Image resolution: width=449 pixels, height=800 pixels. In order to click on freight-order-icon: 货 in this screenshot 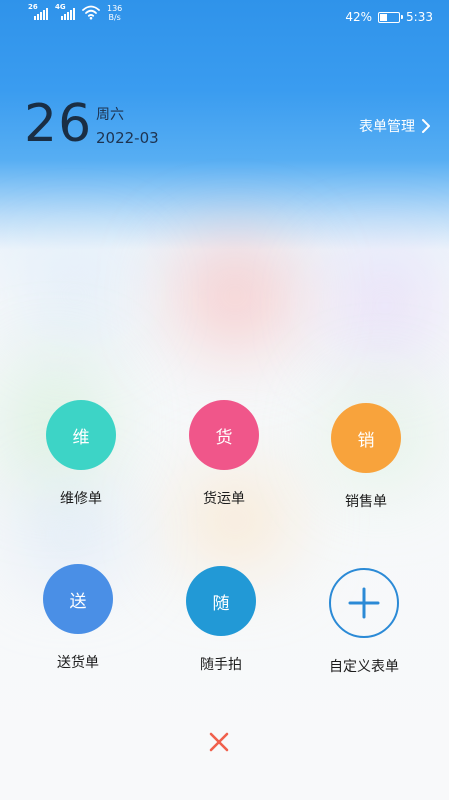, I will do `click(224, 435)`.